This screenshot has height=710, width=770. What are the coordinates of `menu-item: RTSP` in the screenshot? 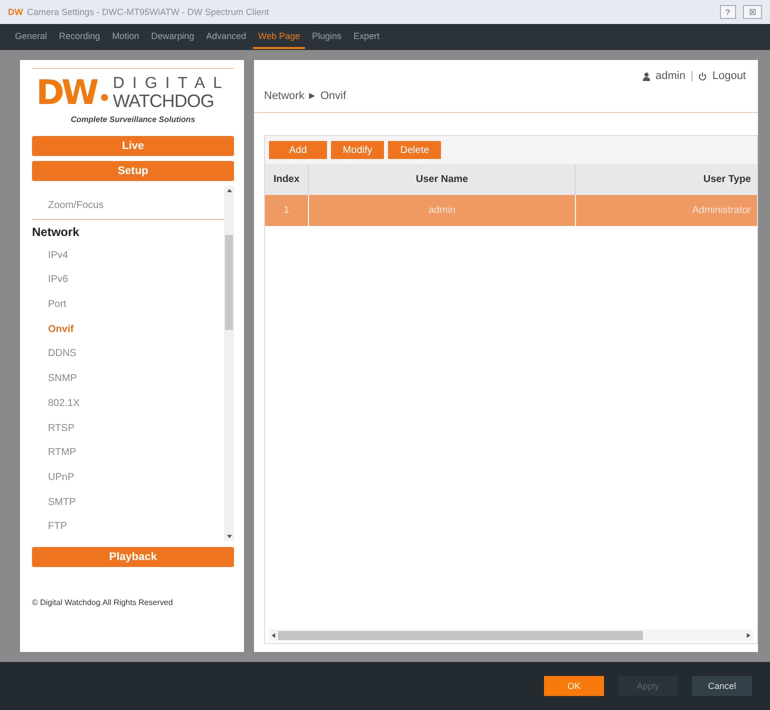 It's located at (128, 429).